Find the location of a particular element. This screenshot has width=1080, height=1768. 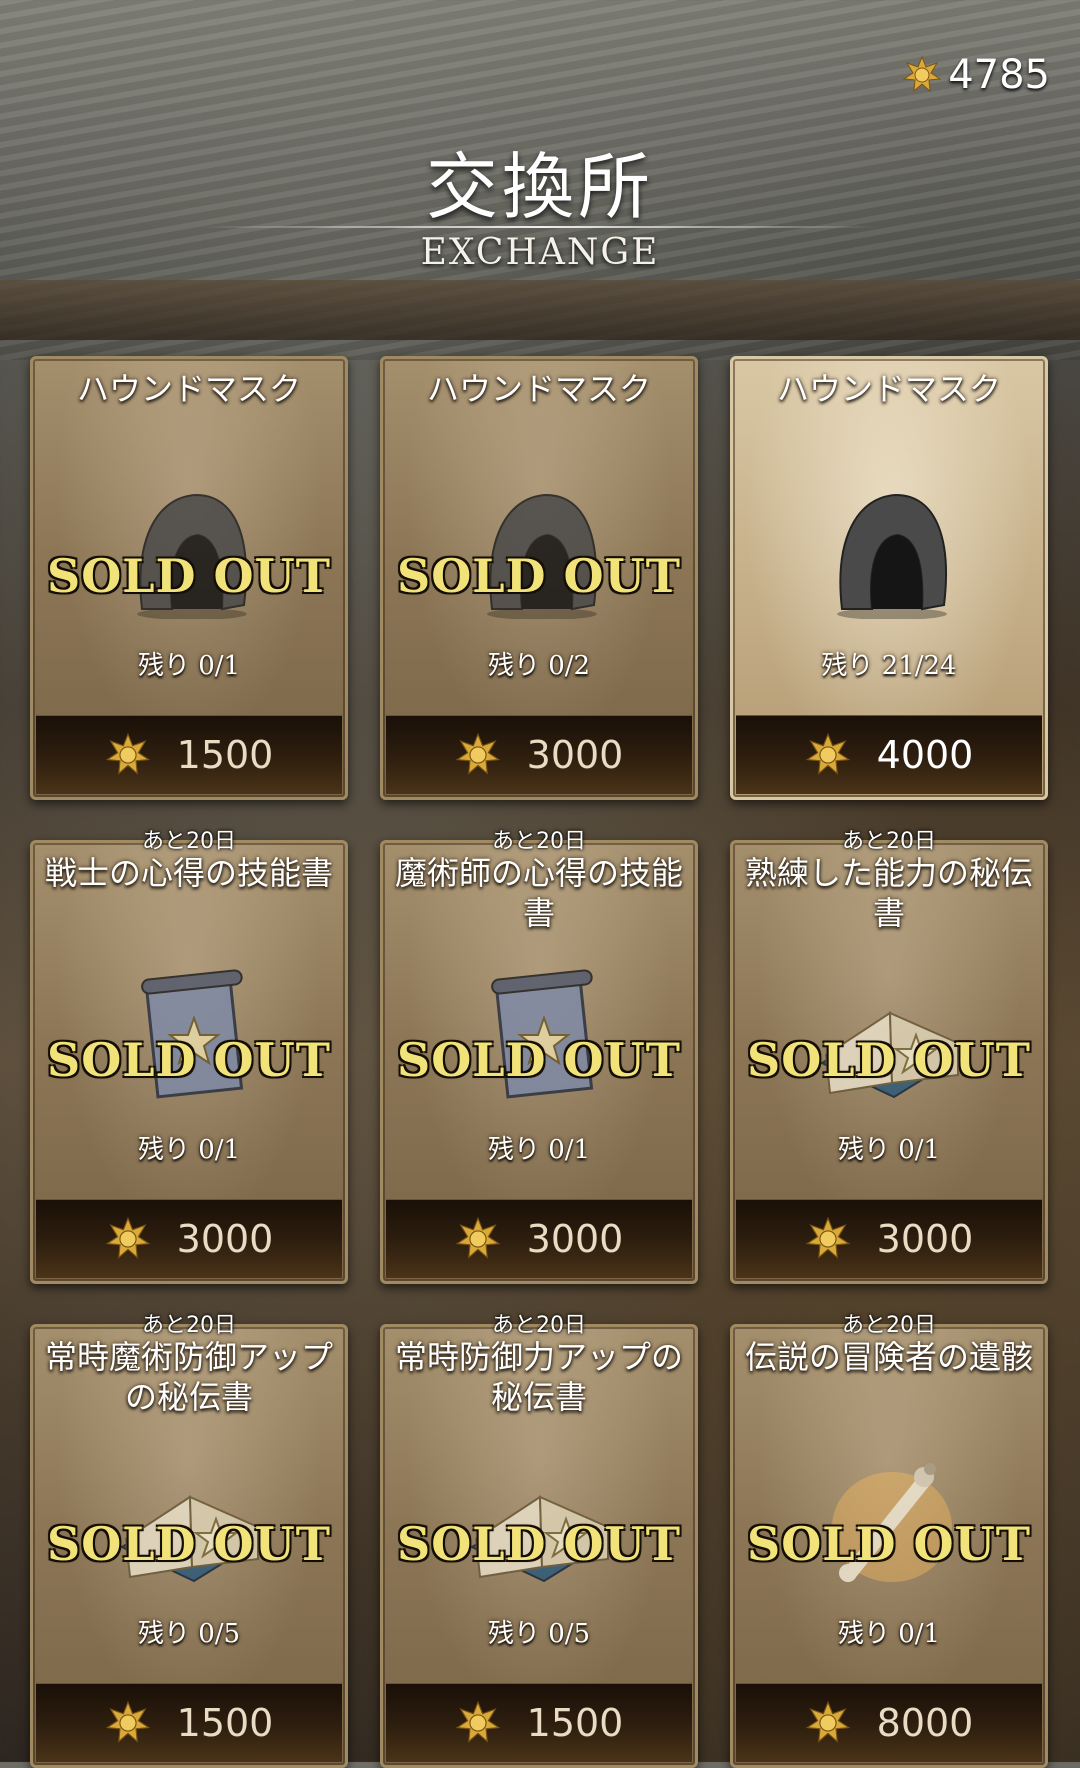

exchange-item-card: あと20日 伝説の冒険者の遺骸 SOLD OUT 残り 0/1 8000 is located at coordinates (889, 1540).